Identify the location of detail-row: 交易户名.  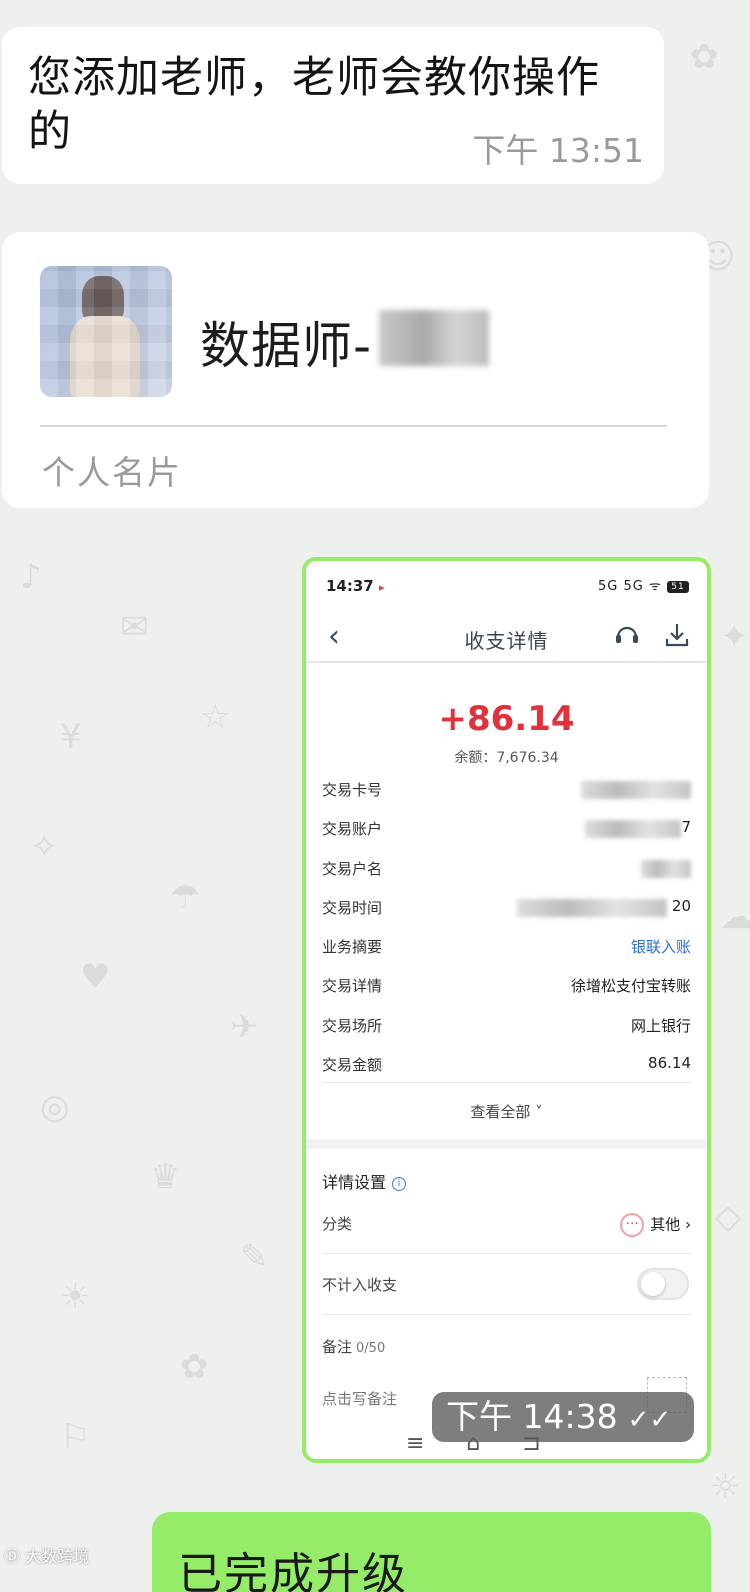
(506, 869).